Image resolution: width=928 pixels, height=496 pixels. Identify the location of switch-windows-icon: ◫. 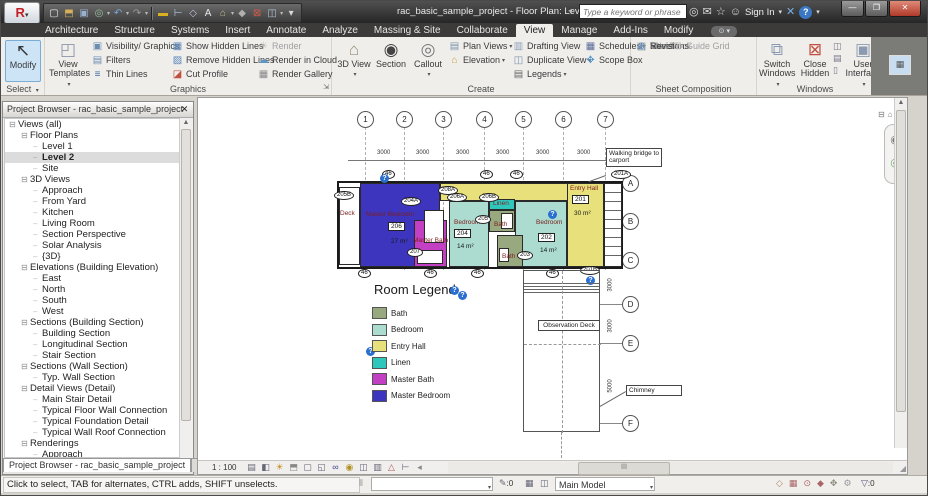
(272, 13).